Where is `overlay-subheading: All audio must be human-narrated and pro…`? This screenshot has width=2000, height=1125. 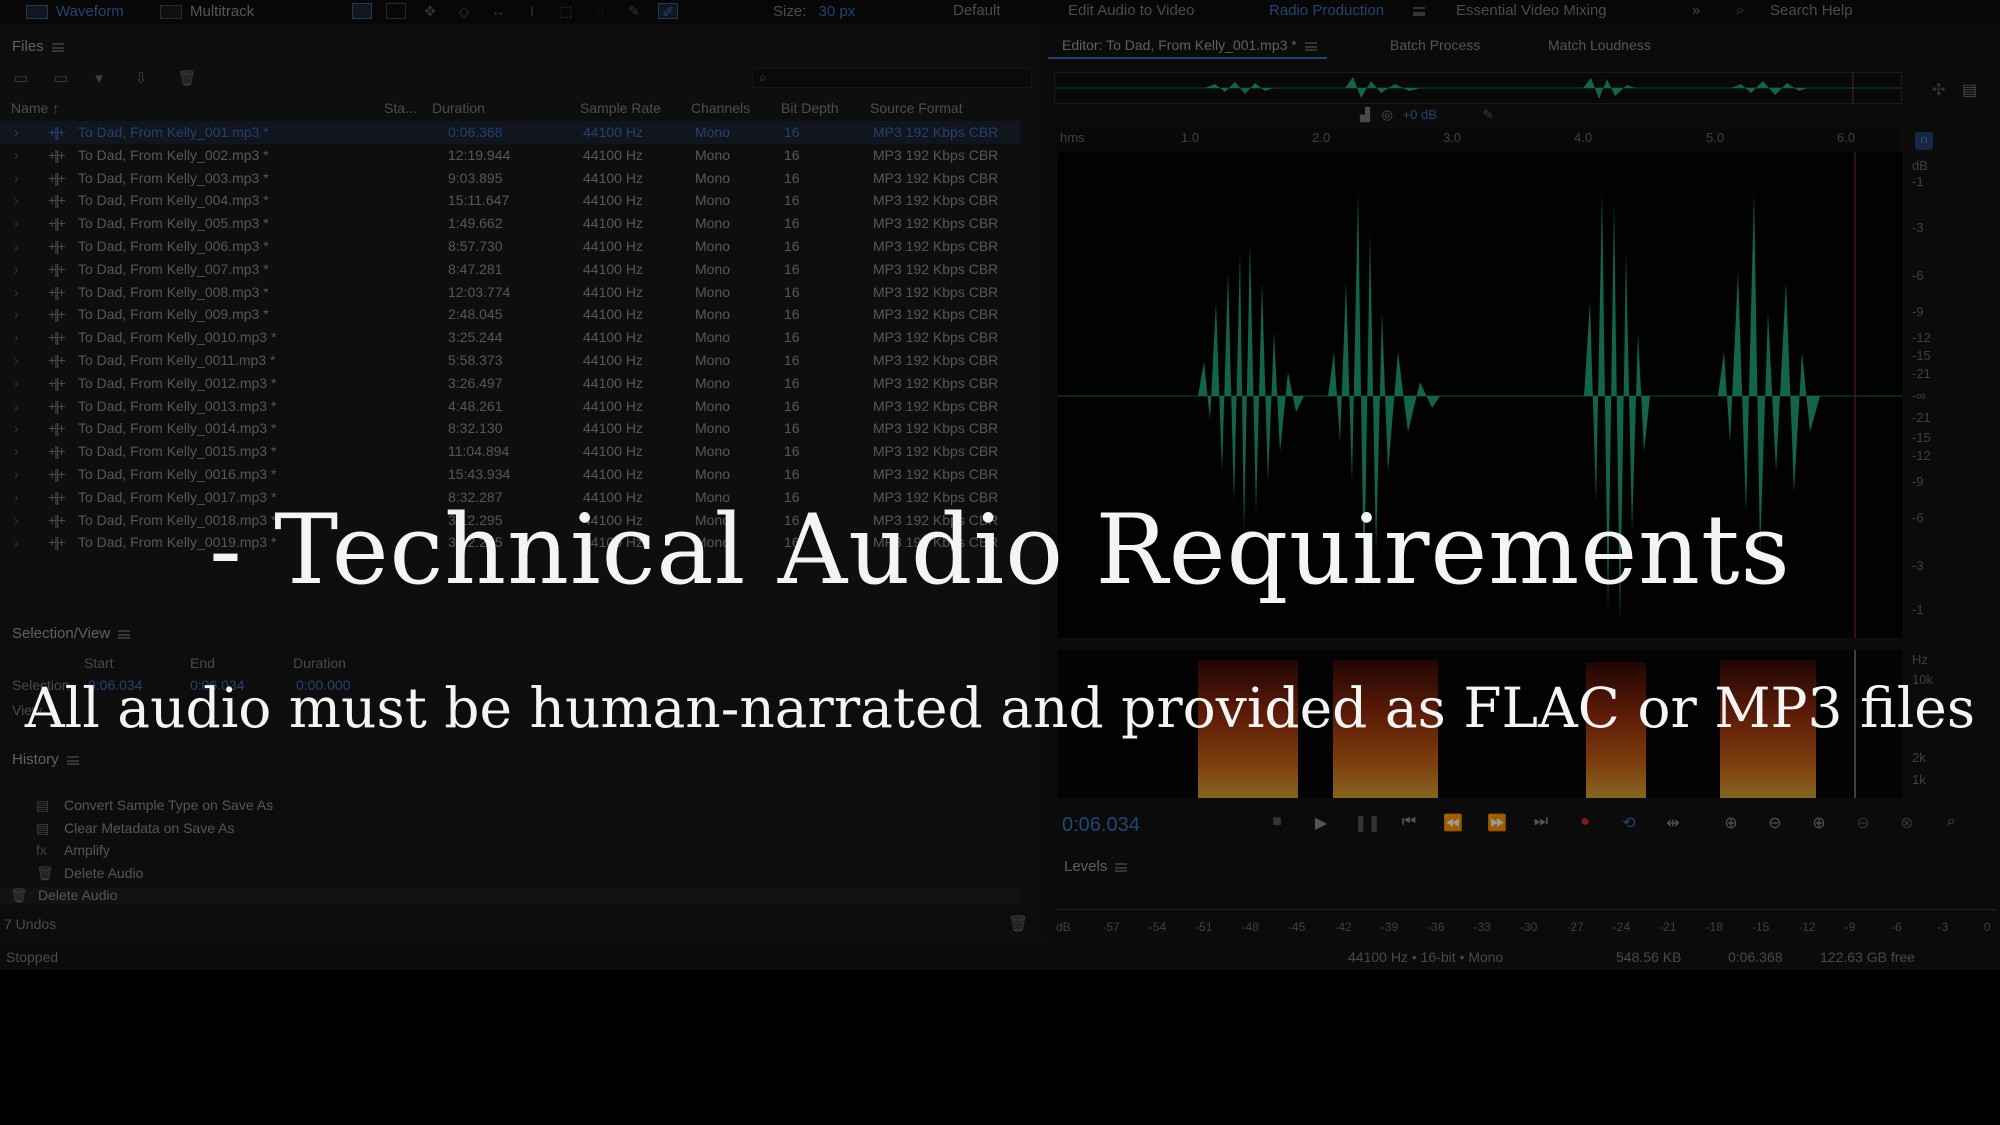 overlay-subheading: All audio must be human-narrated and pro… is located at coordinates (1000, 708).